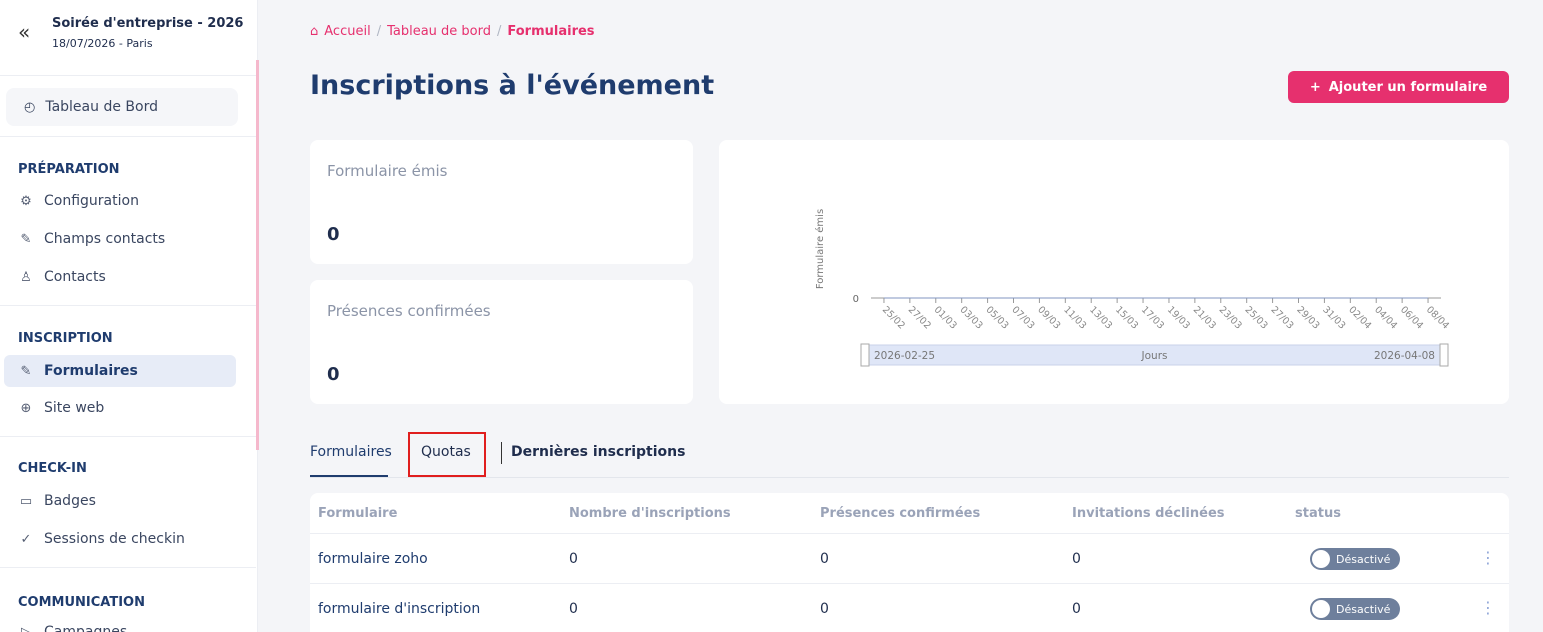 This screenshot has width=1543, height=632. I want to click on x-tick-label: 29/03, so click(1307, 317).